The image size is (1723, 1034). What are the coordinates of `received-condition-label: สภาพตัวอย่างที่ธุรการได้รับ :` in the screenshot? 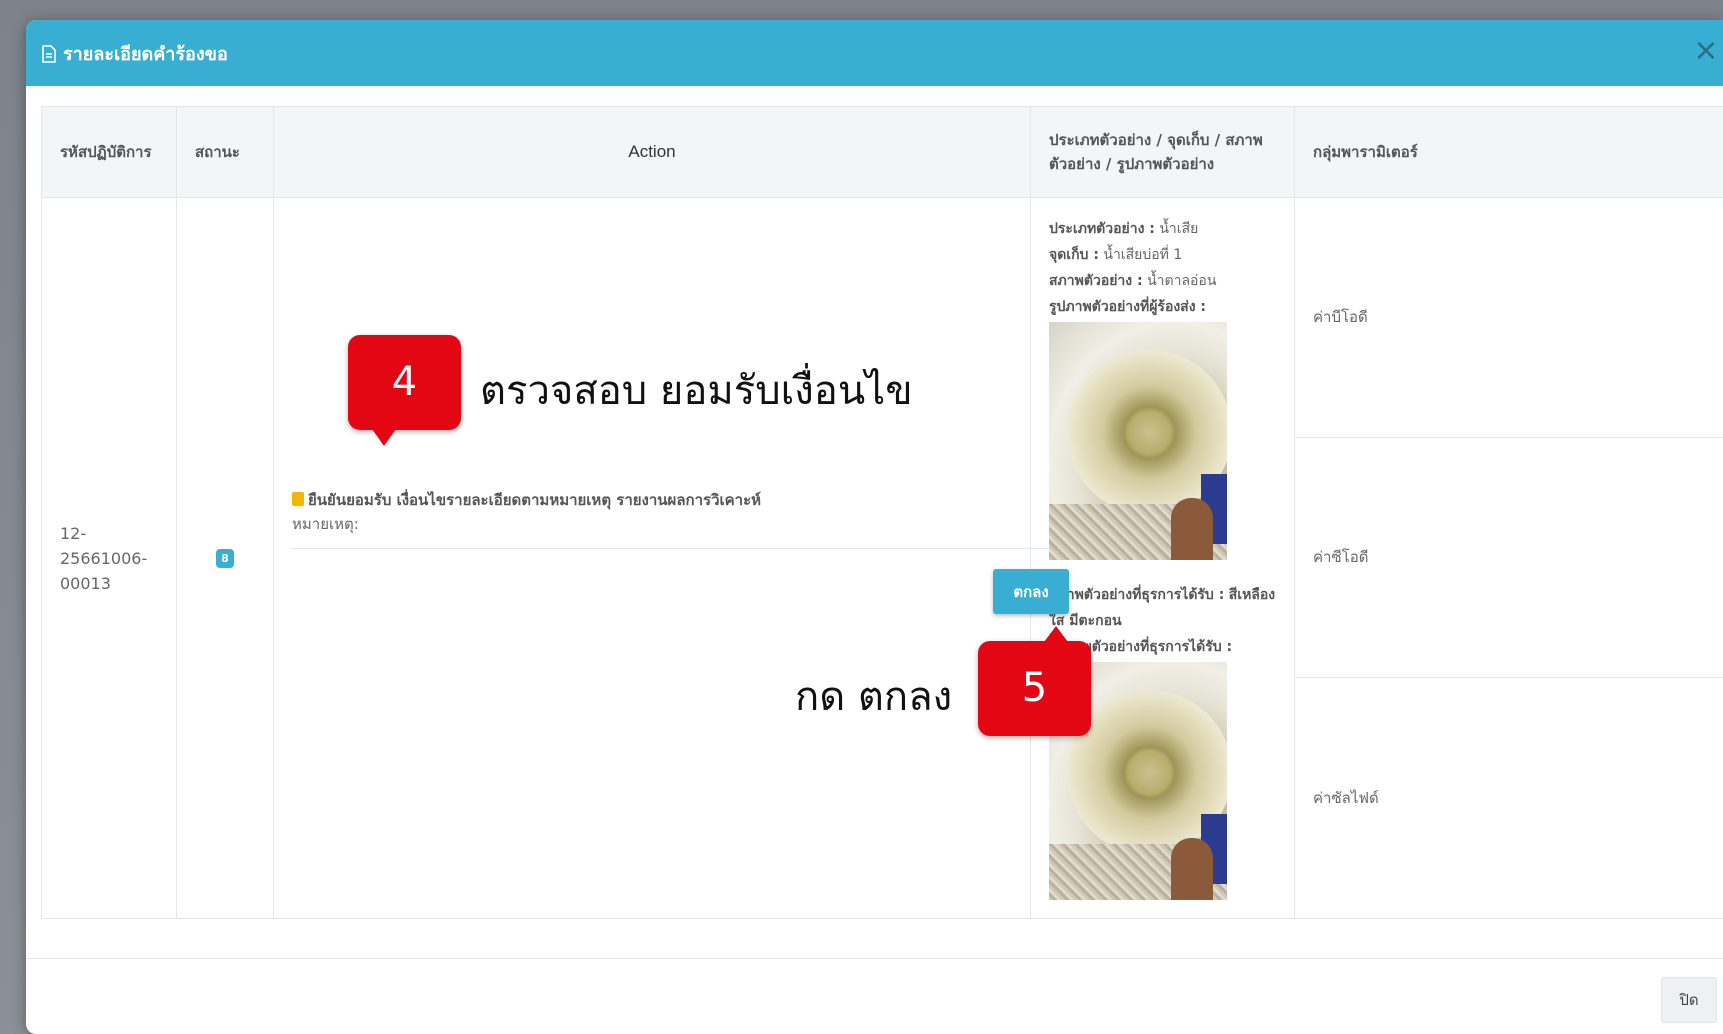 It's located at (1137, 595).